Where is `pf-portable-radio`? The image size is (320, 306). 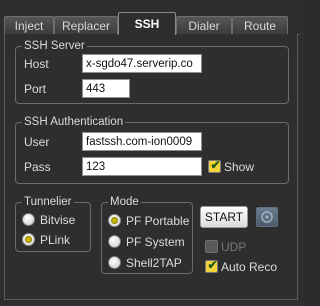 pf-portable-radio is located at coordinates (114, 220).